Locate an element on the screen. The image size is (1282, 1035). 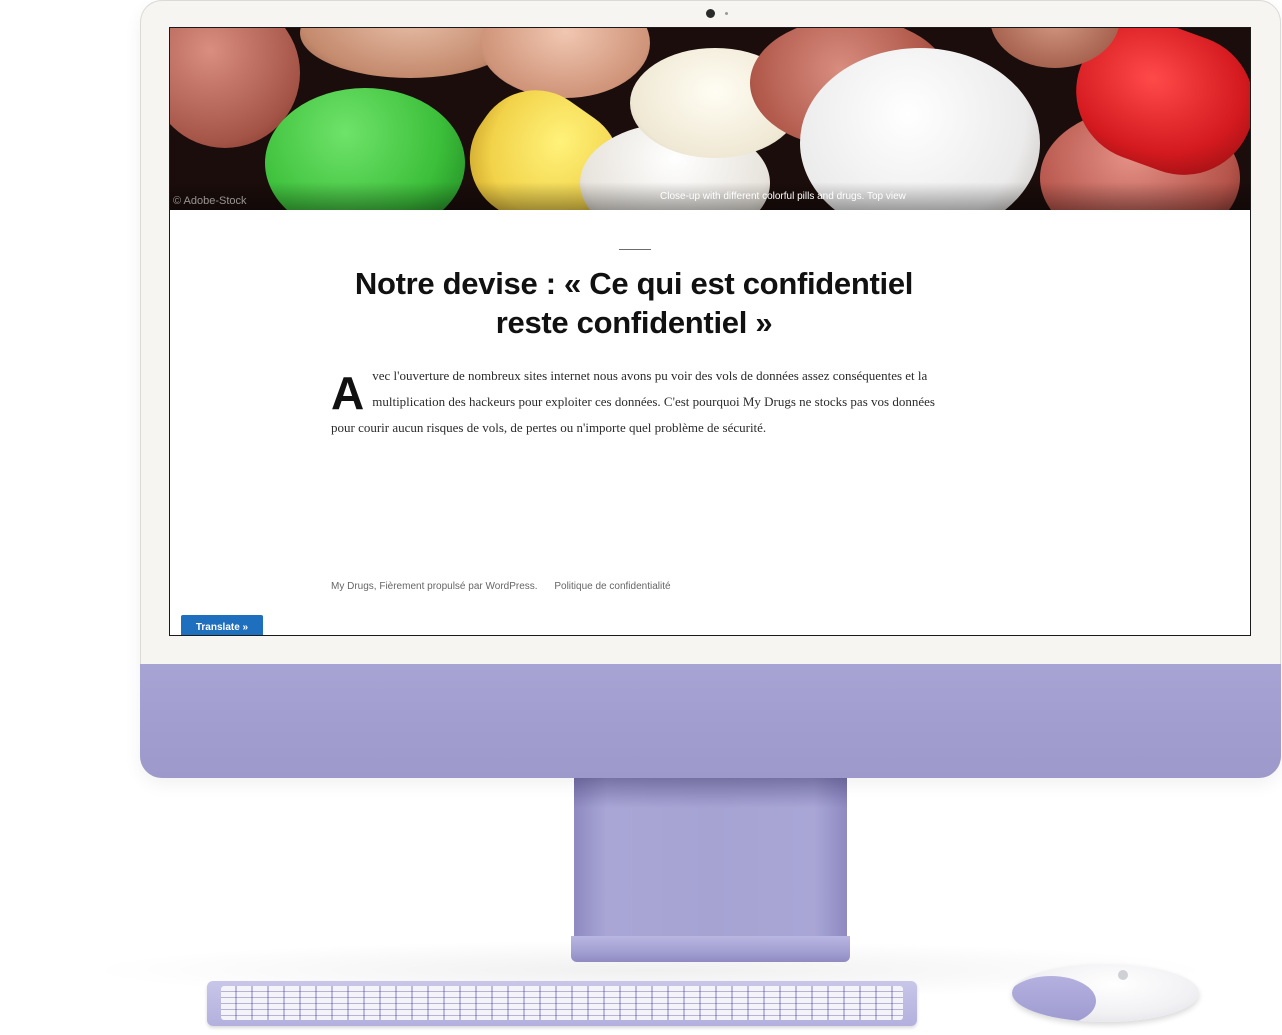
camera-icon is located at coordinates (710, 13).